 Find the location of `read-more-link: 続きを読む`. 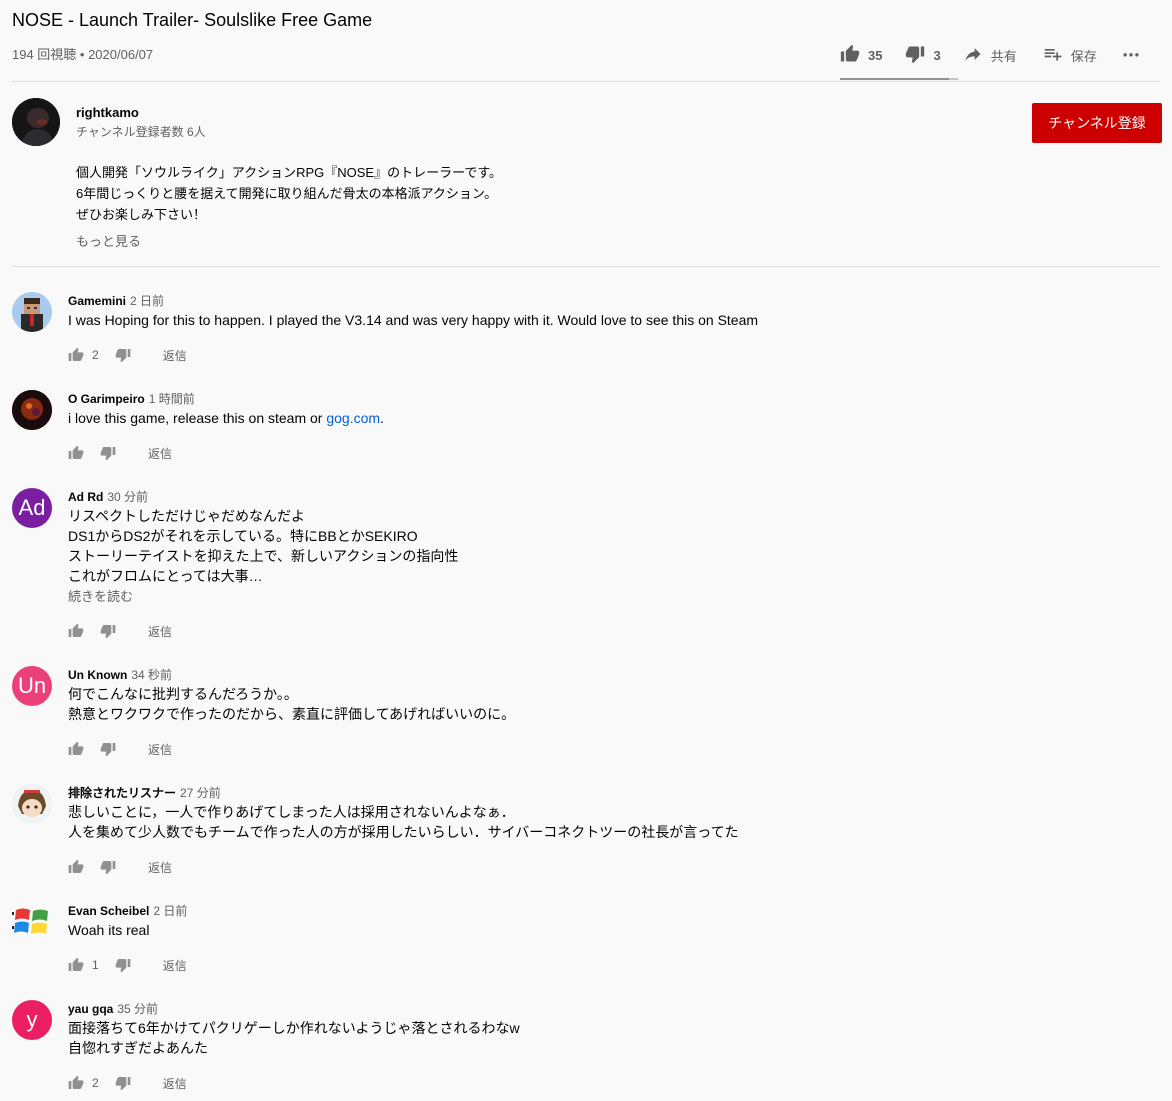

read-more-link: 続きを読む is located at coordinates (263, 597).